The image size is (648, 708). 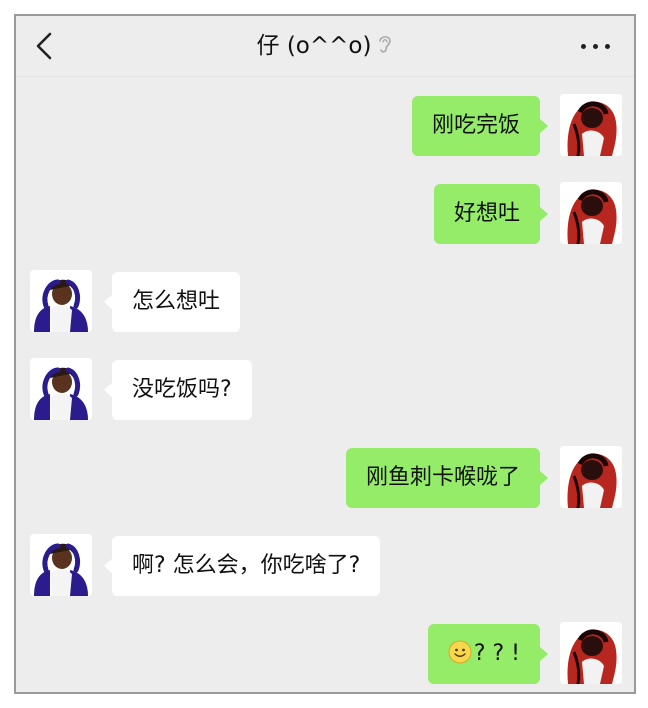 I want to click on message-row: 啊? 怎么会，你吃啥了?, so click(x=325, y=566).